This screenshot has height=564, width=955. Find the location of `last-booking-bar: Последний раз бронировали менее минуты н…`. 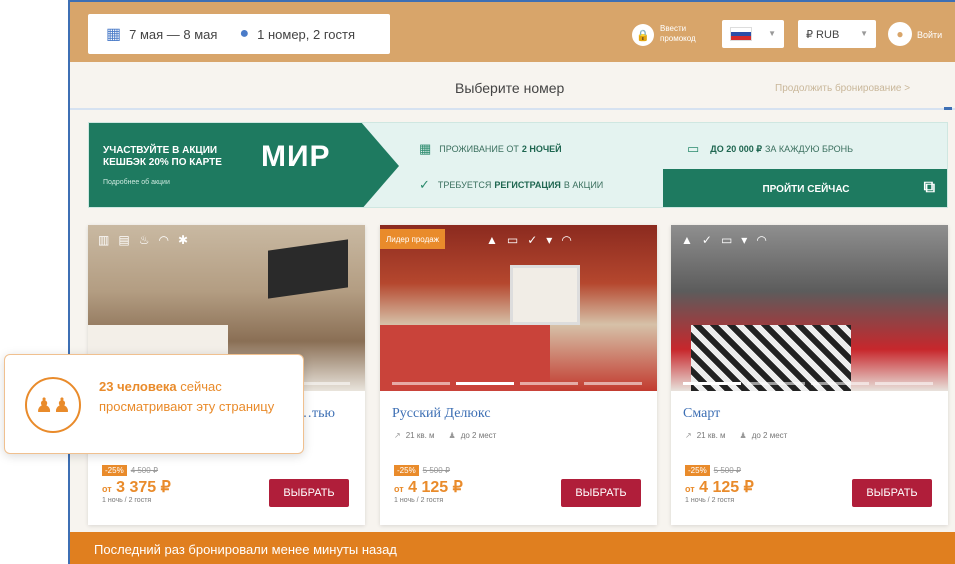

last-booking-bar: Последний раз бронировали менее минуты н… is located at coordinates (512, 548).